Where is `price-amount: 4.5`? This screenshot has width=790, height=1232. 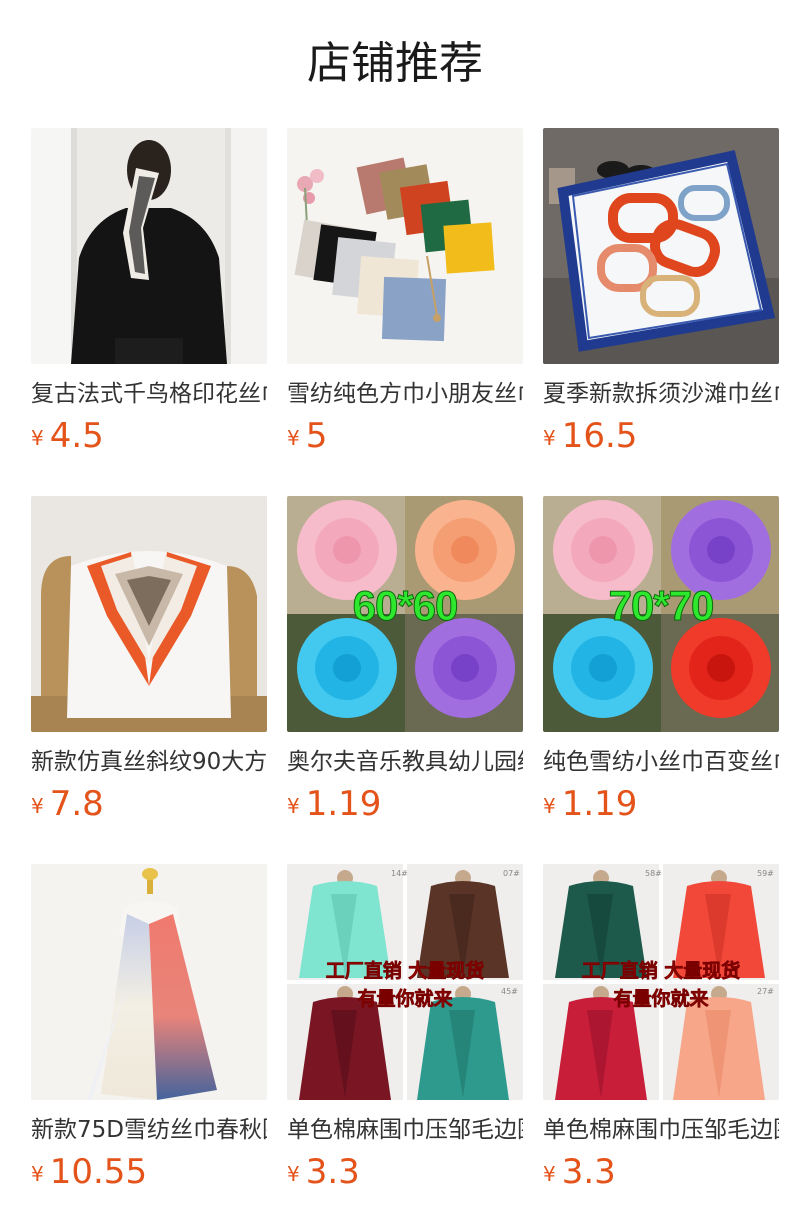 price-amount: 4.5 is located at coordinates (76, 436).